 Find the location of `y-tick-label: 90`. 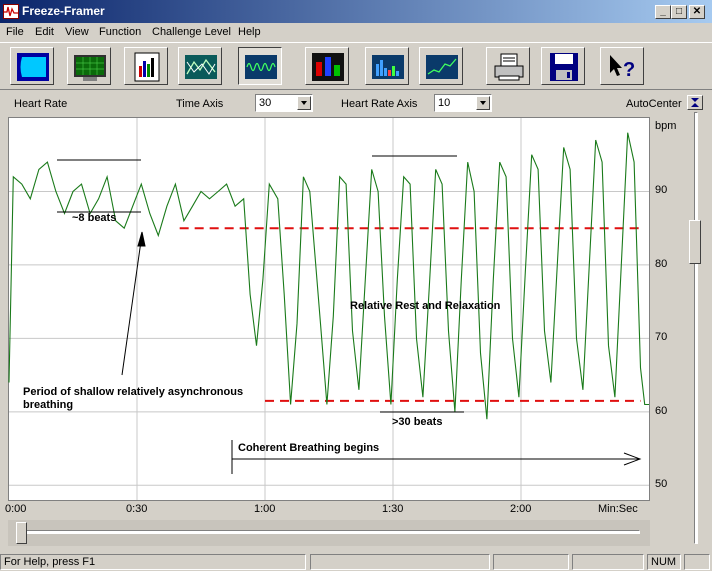

y-tick-label: 90 is located at coordinates (661, 190).